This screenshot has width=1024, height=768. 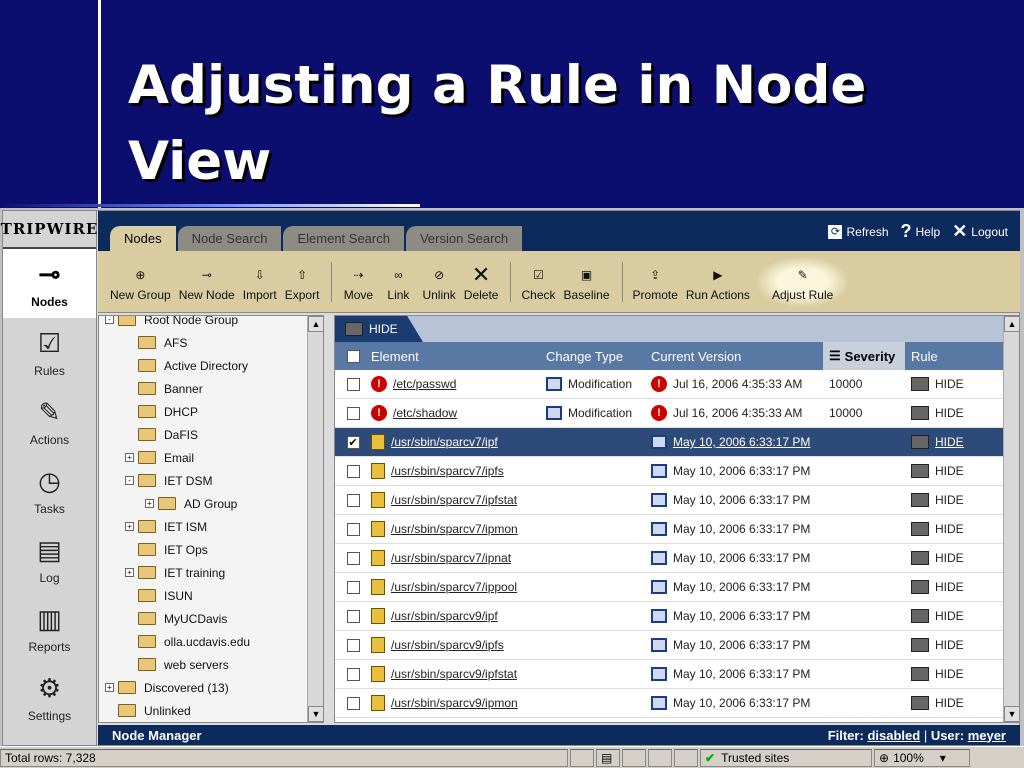 I want to click on refresh-link: ⟳ Refresh, so click(x=858, y=231).